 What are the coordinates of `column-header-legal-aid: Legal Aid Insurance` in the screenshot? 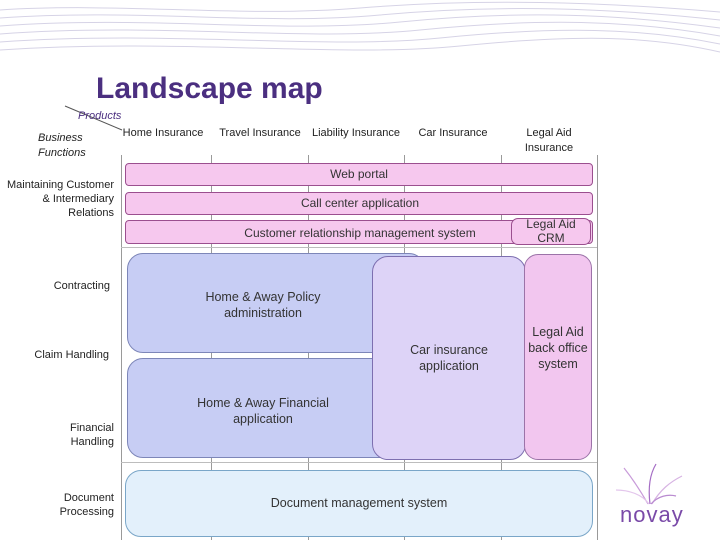 It's located at (549, 140).